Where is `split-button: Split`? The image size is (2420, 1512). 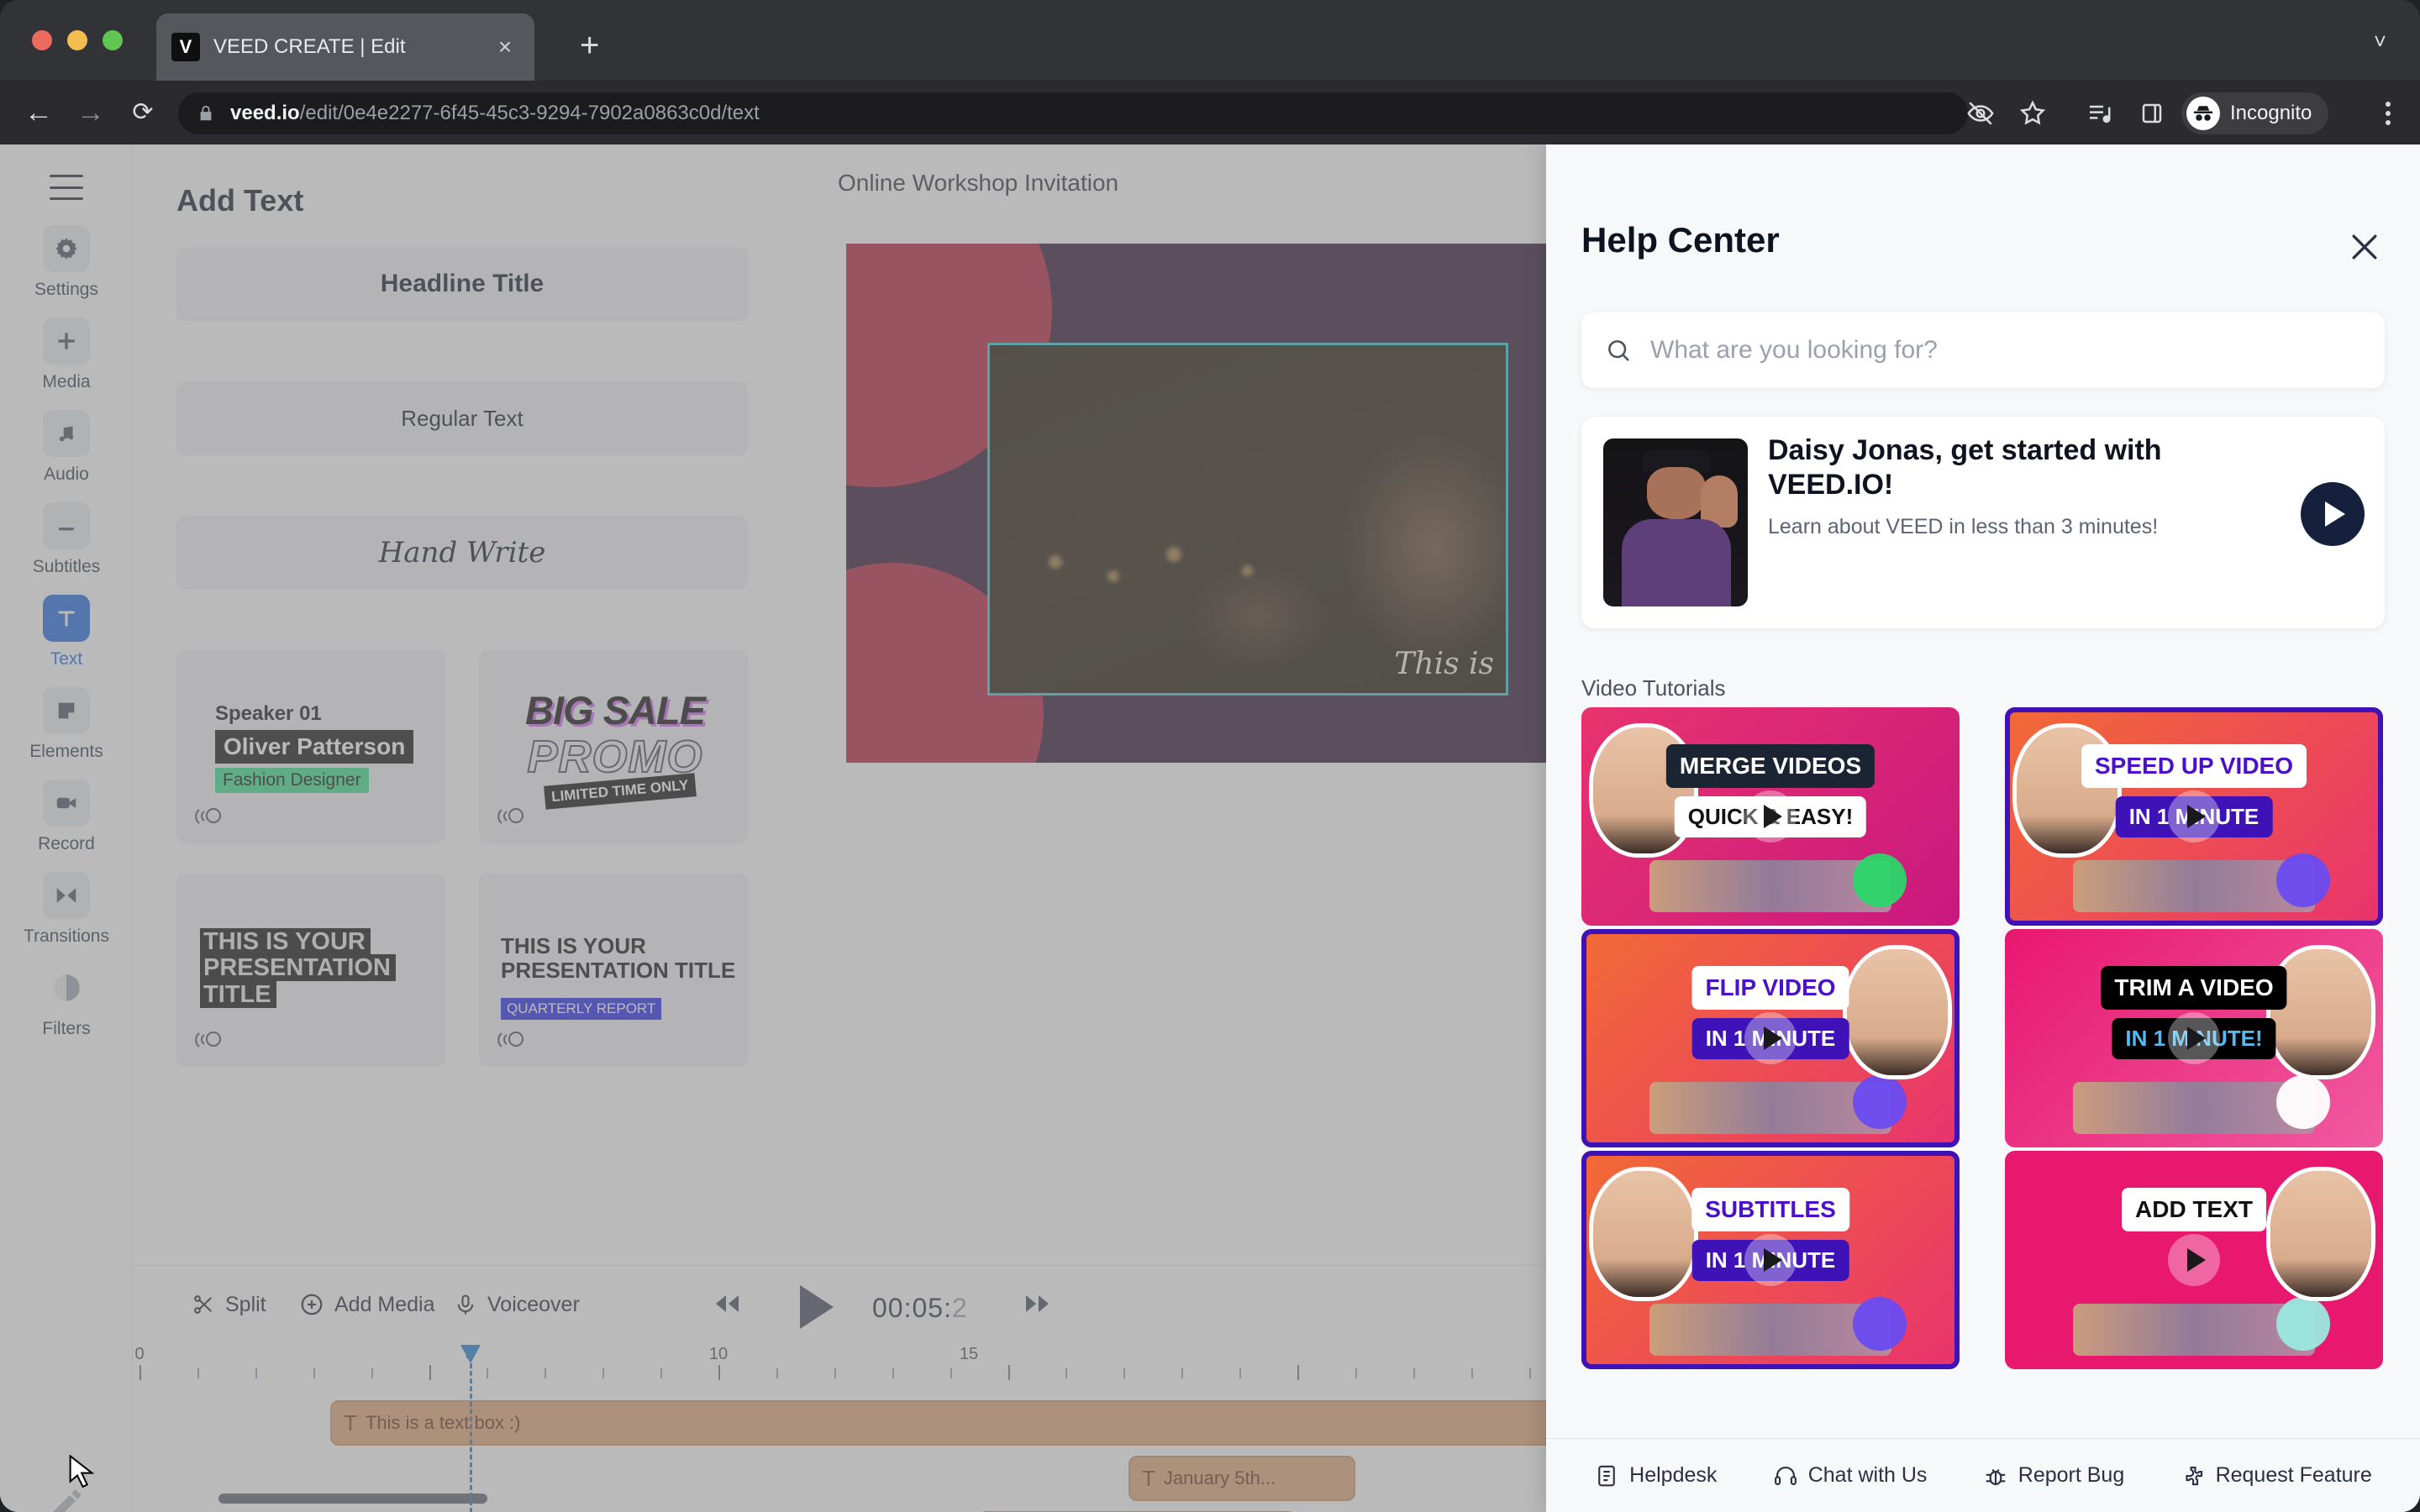 split-button: Split is located at coordinates (229, 1304).